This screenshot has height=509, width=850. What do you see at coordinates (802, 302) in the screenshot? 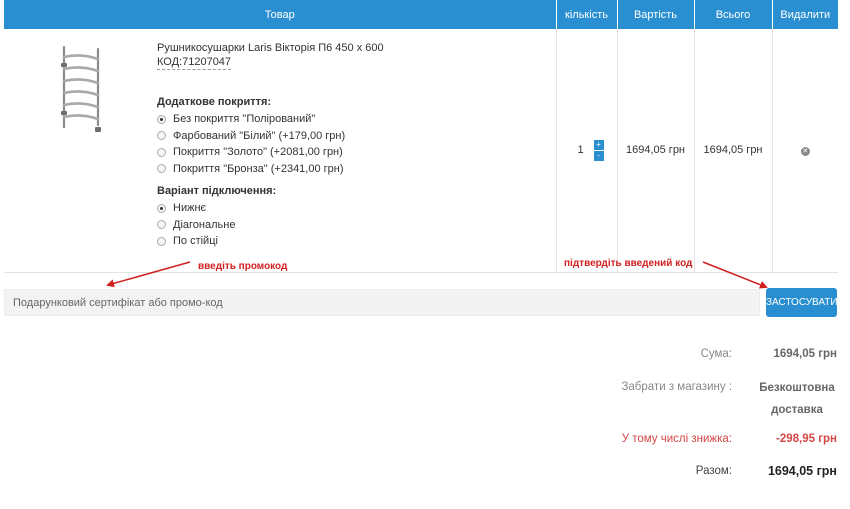
I see `apply-promo-button: ЗАСТОСУВАТИ` at bounding box center [802, 302].